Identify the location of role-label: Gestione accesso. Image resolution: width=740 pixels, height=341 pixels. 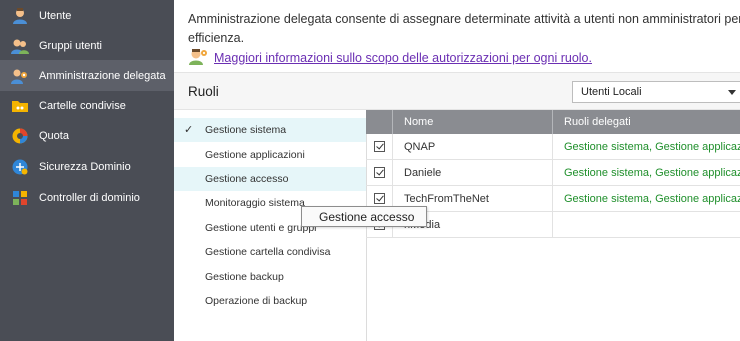
(247, 178).